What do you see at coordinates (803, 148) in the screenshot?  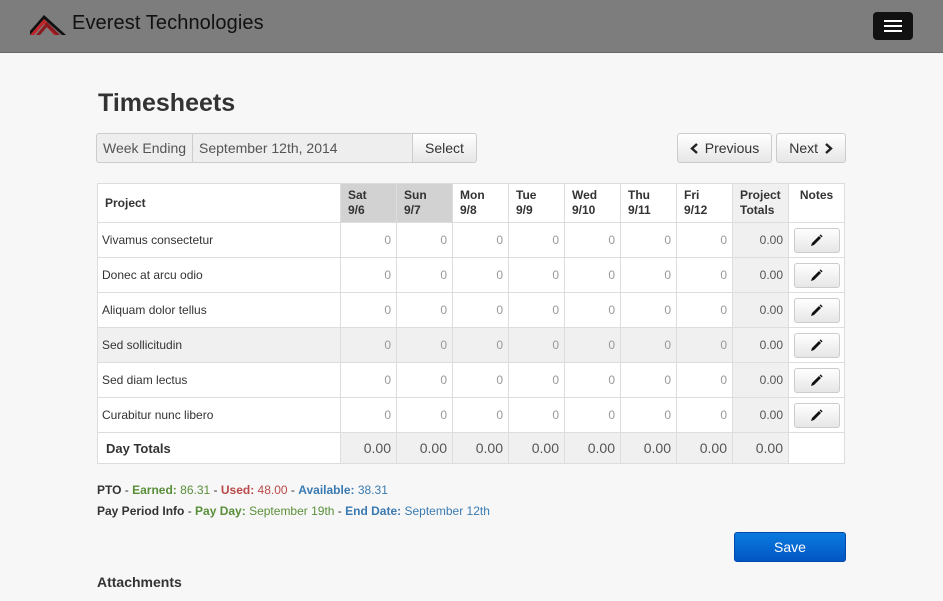 I see `next-label: Next` at bounding box center [803, 148].